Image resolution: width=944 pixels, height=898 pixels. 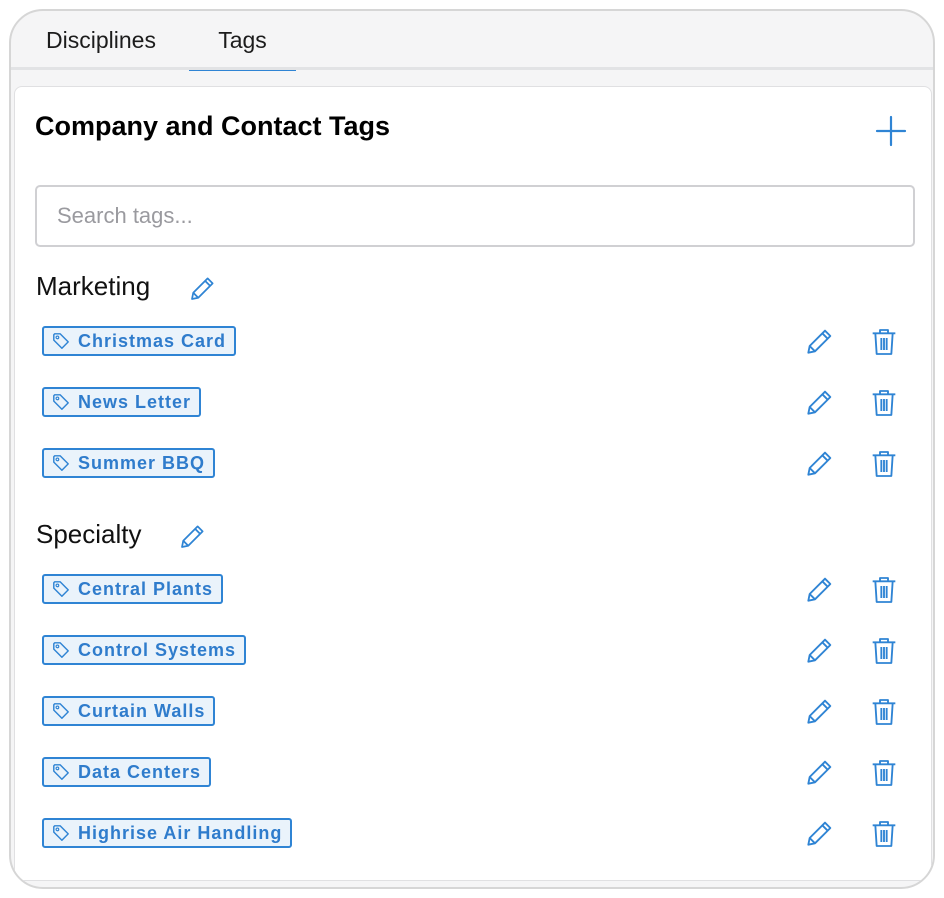 I want to click on tag-chip: Summer BBQ, so click(x=129, y=463).